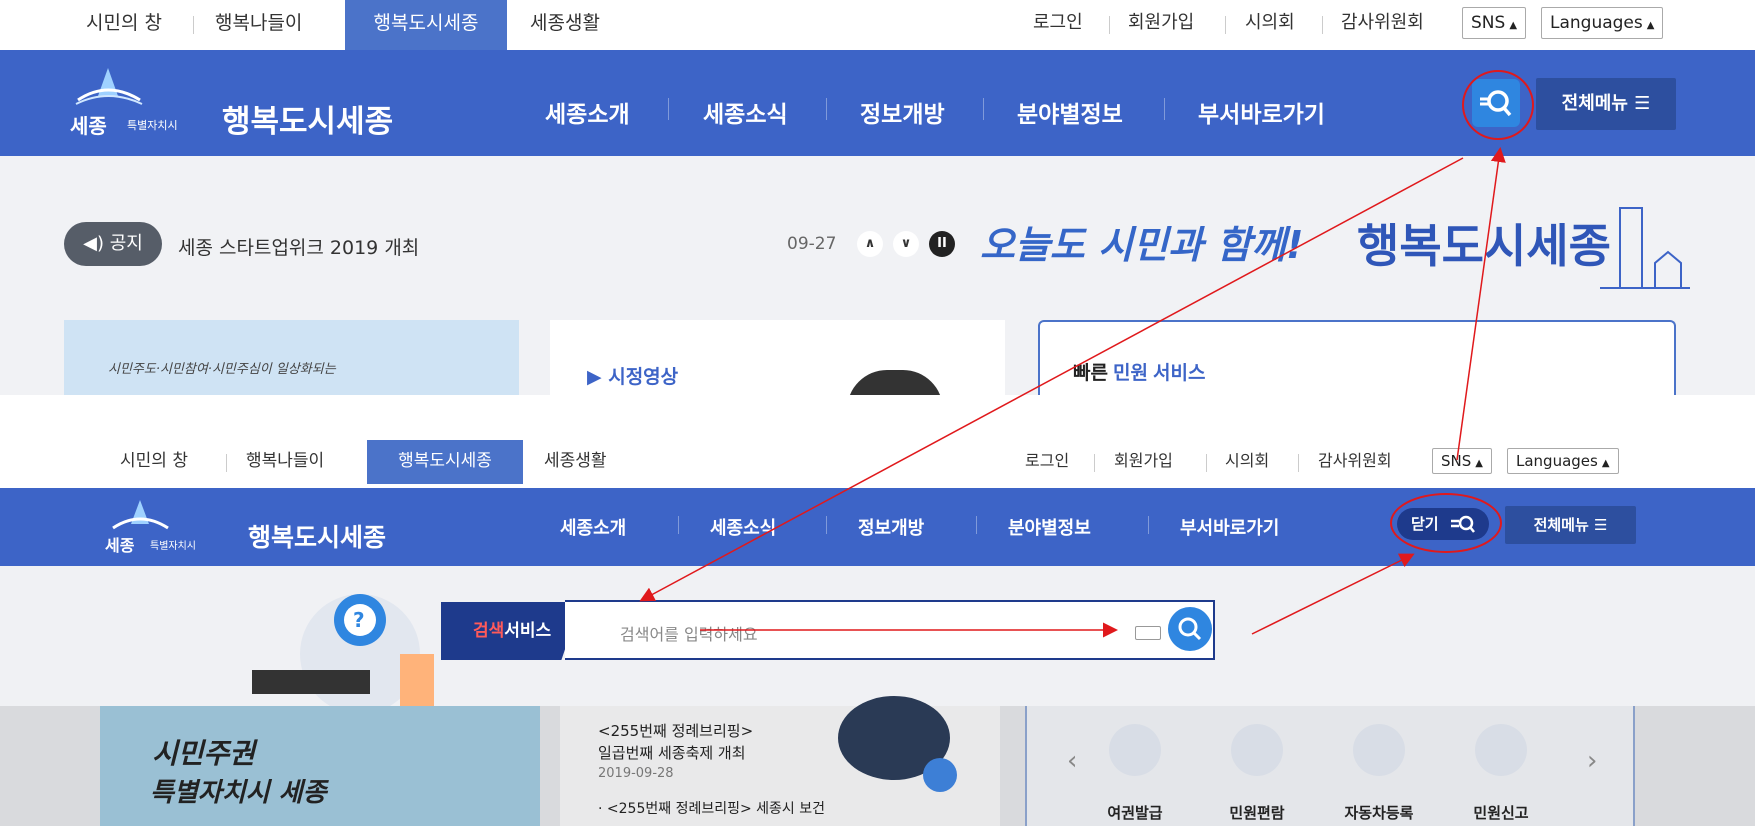 Image resolution: width=1755 pixels, height=826 pixels. I want to click on play-icon, so click(940, 775).